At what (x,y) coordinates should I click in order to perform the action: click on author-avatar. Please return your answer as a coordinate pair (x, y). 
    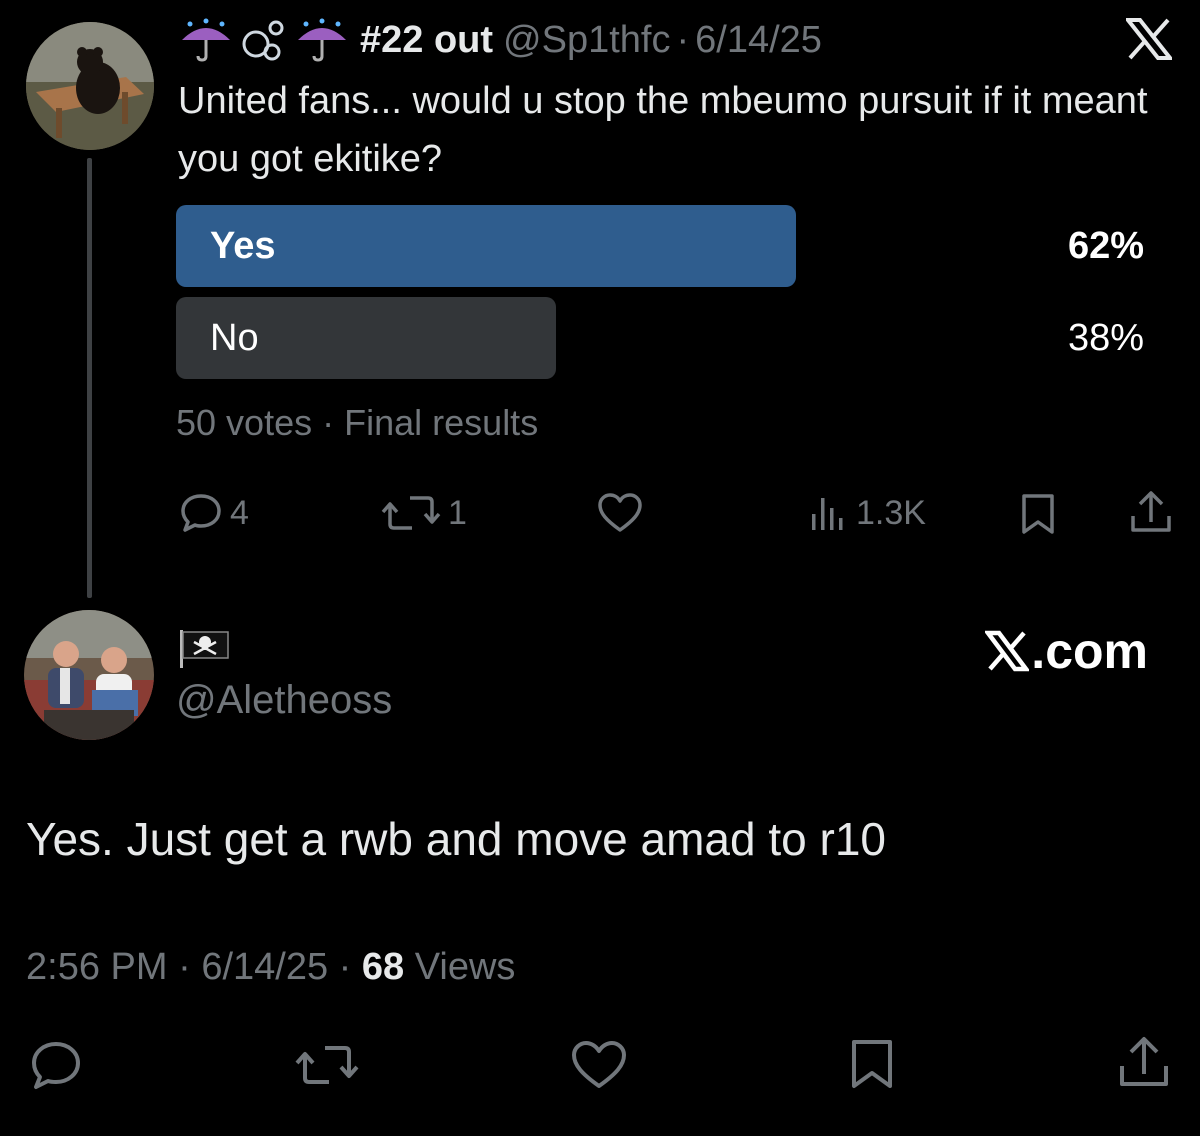
    Looking at the image, I should click on (90, 86).